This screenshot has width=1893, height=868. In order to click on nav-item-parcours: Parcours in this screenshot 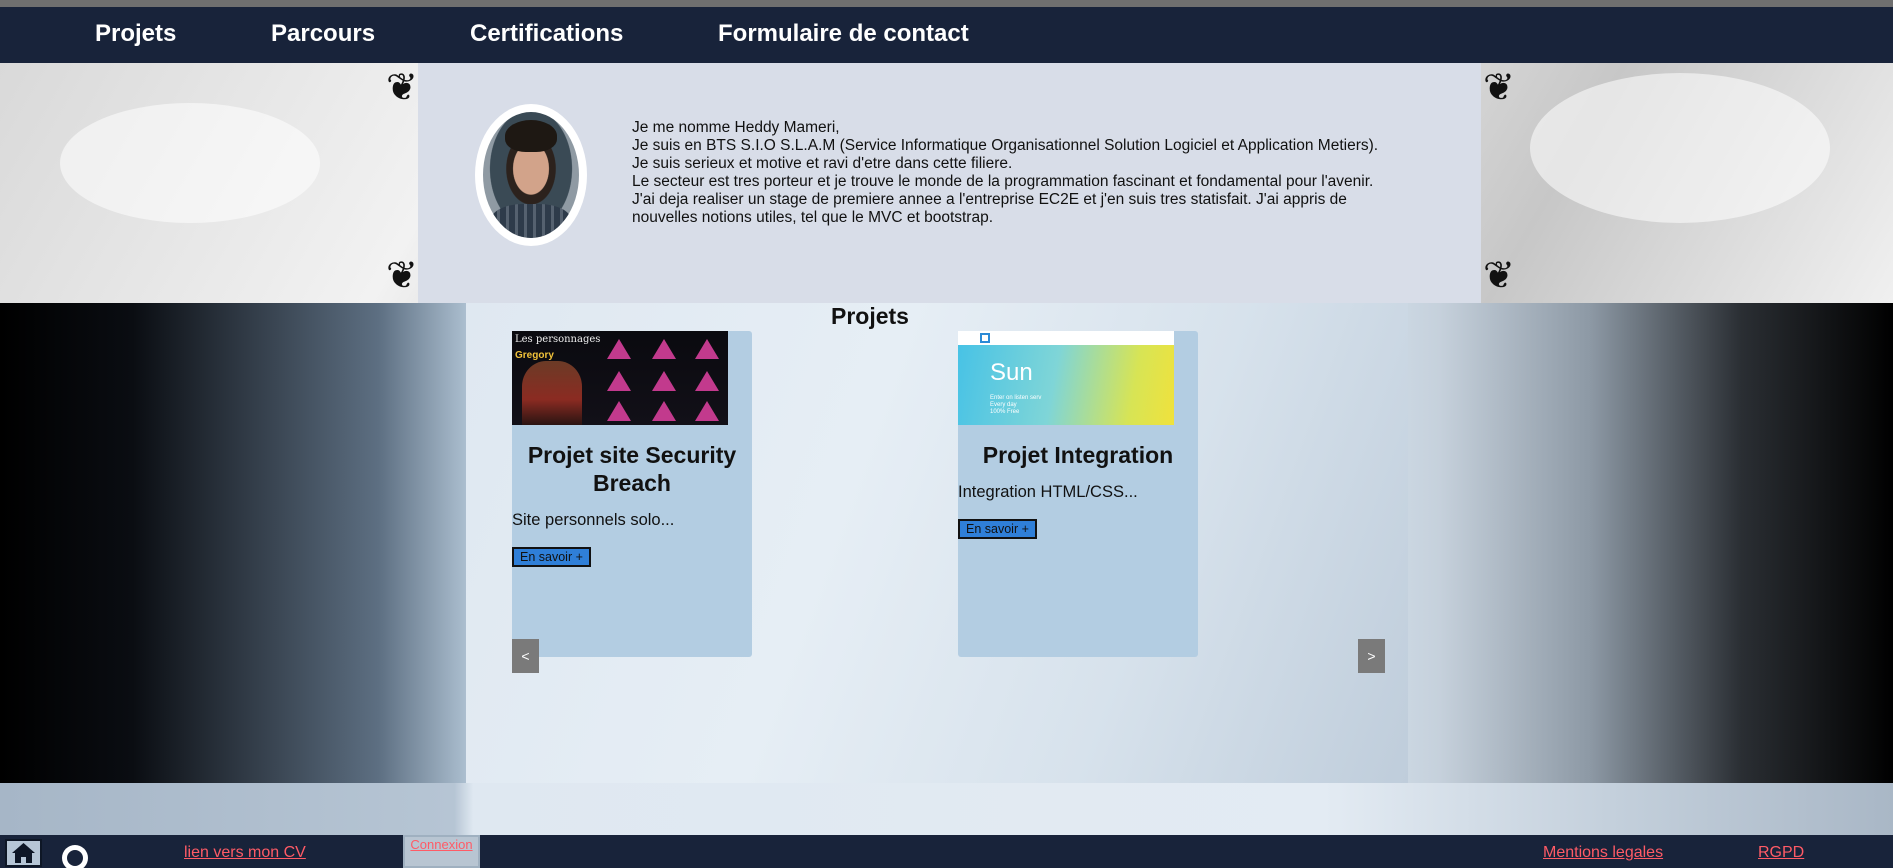, I will do `click(323, 34)`.